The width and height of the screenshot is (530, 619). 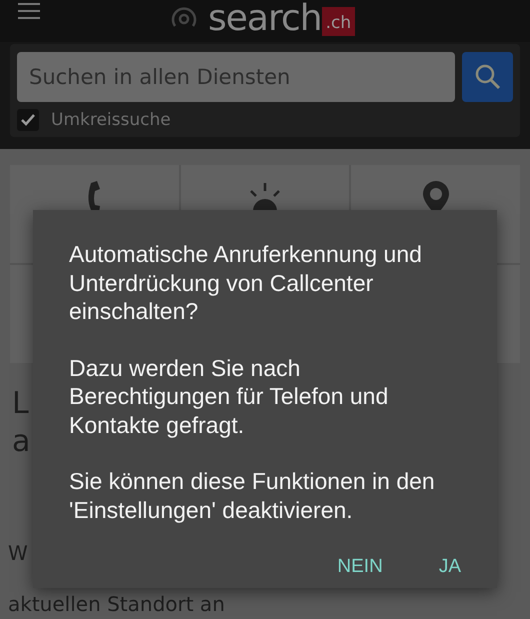 What do you see at coordinates (18, 553) in the screenshot?
I see `body-text: W` at bounding box center [18, 553].